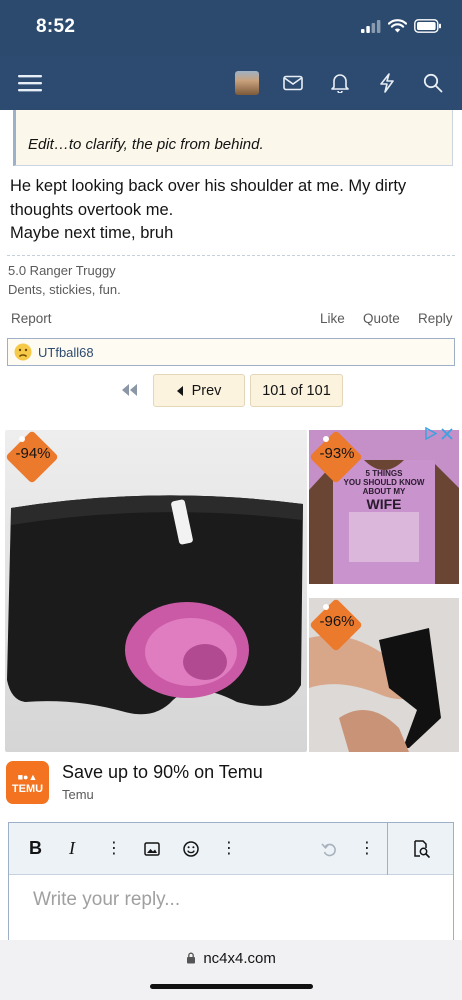 Image resolution: width=462 pixels, height=1000 pixels. What do you see at coordinates (92, 209) in the screenshot?
I see `post-body-line: thoughts overtook me.` at bounding box center [92, 209].